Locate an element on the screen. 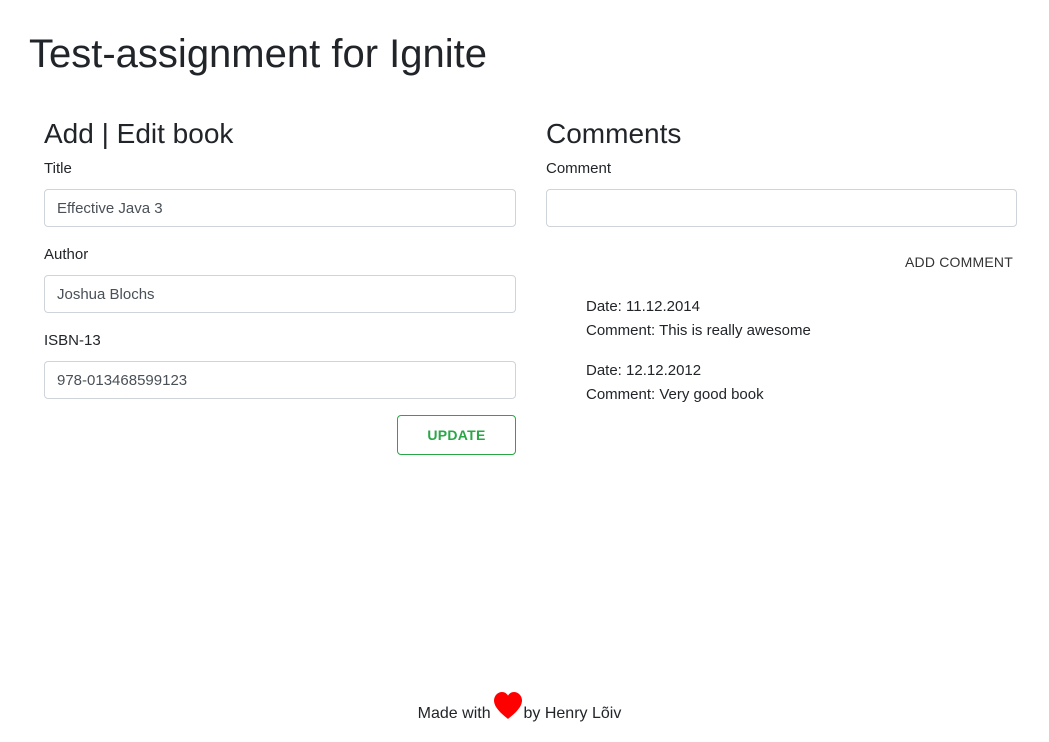 The width and height of the screenshot is (1049, 742). comment-date: Date: 11.12.2014 is located at coordinates (796, 307).